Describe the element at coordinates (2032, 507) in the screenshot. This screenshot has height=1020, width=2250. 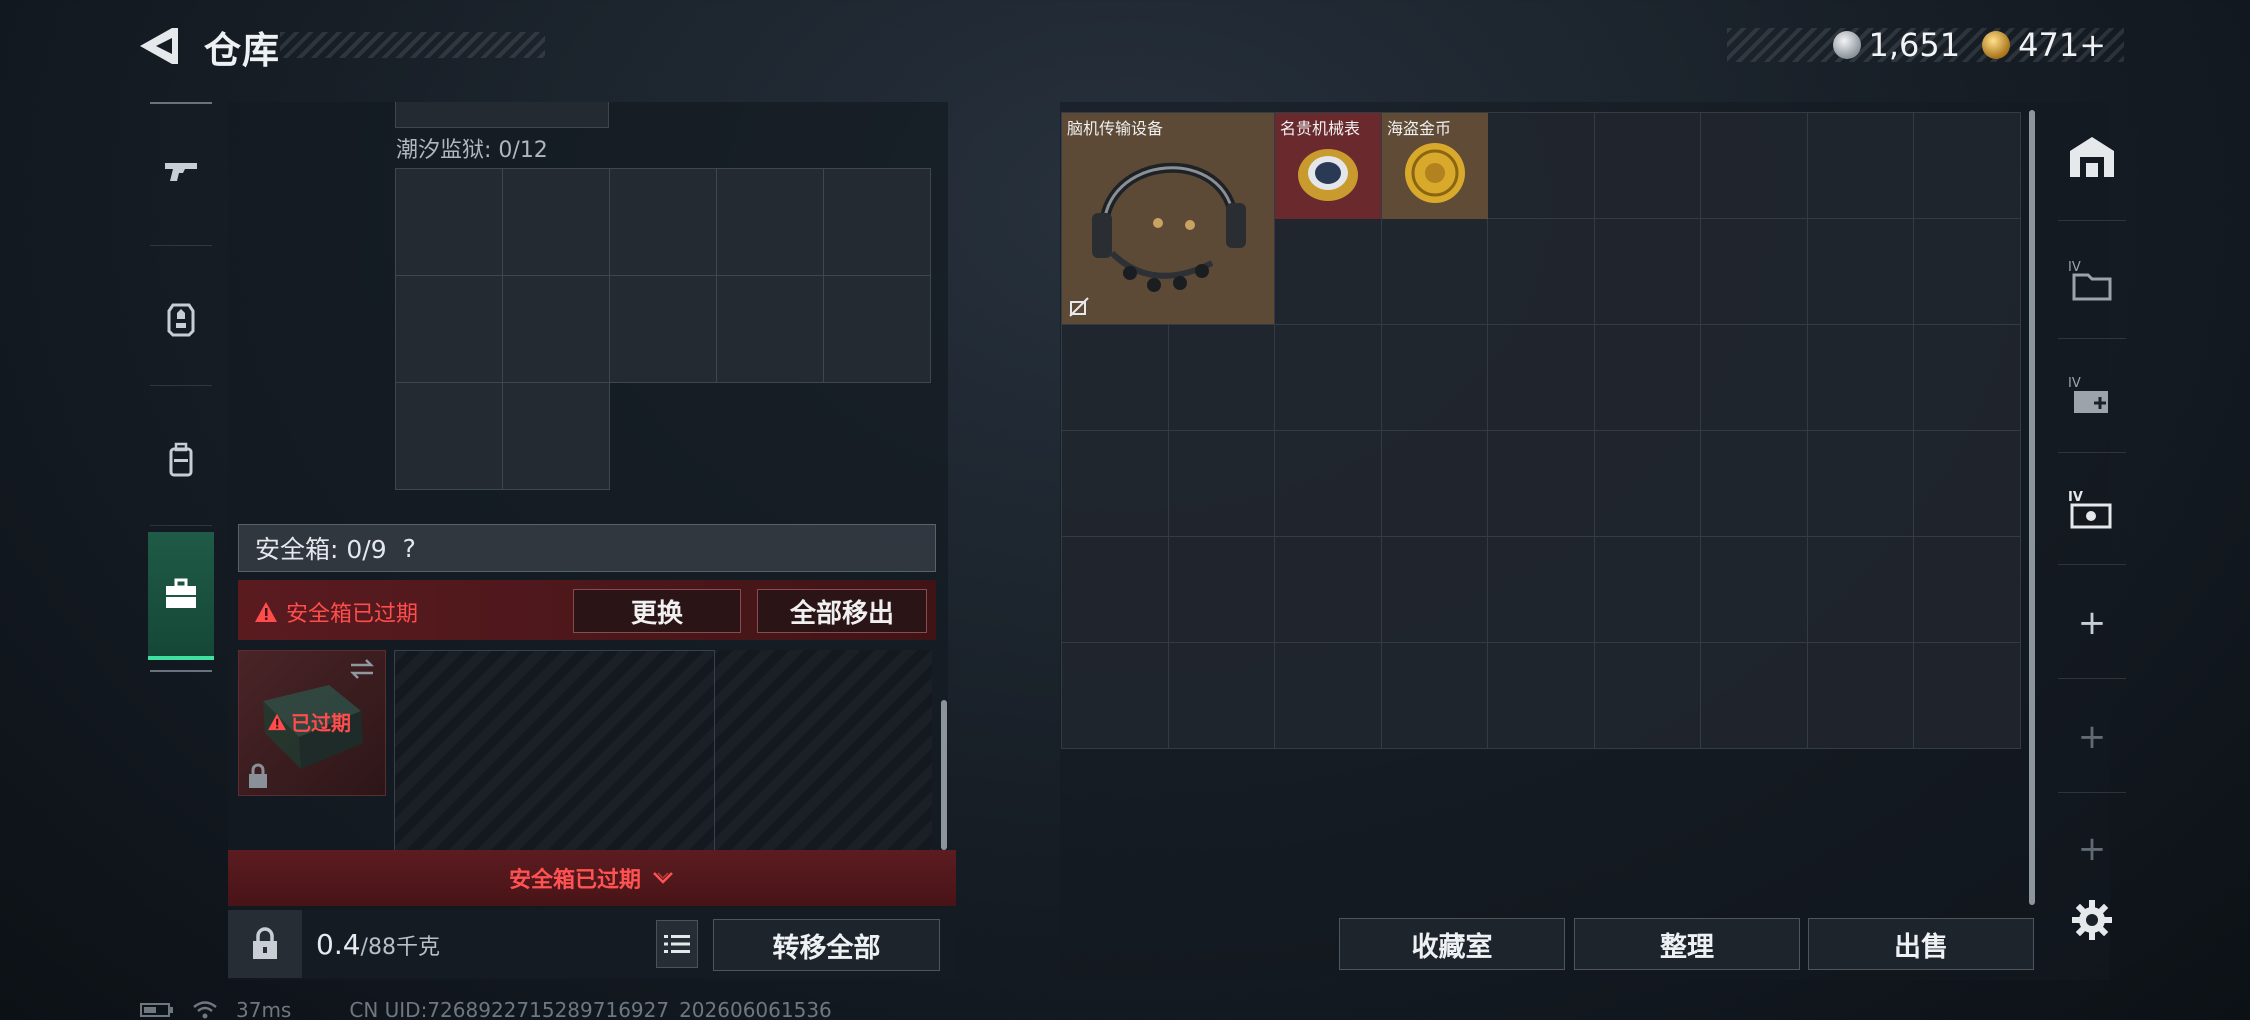
I see `stash-scrollbar` at that location.